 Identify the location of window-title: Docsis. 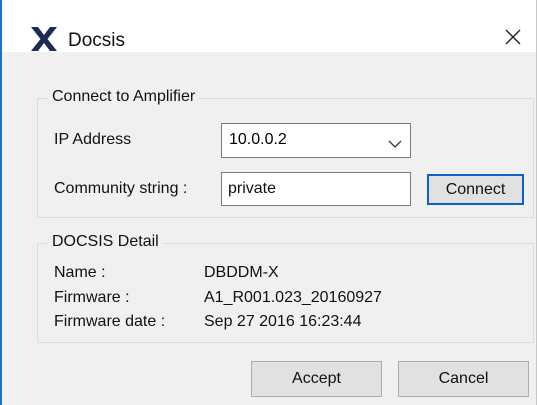
(97, 40).